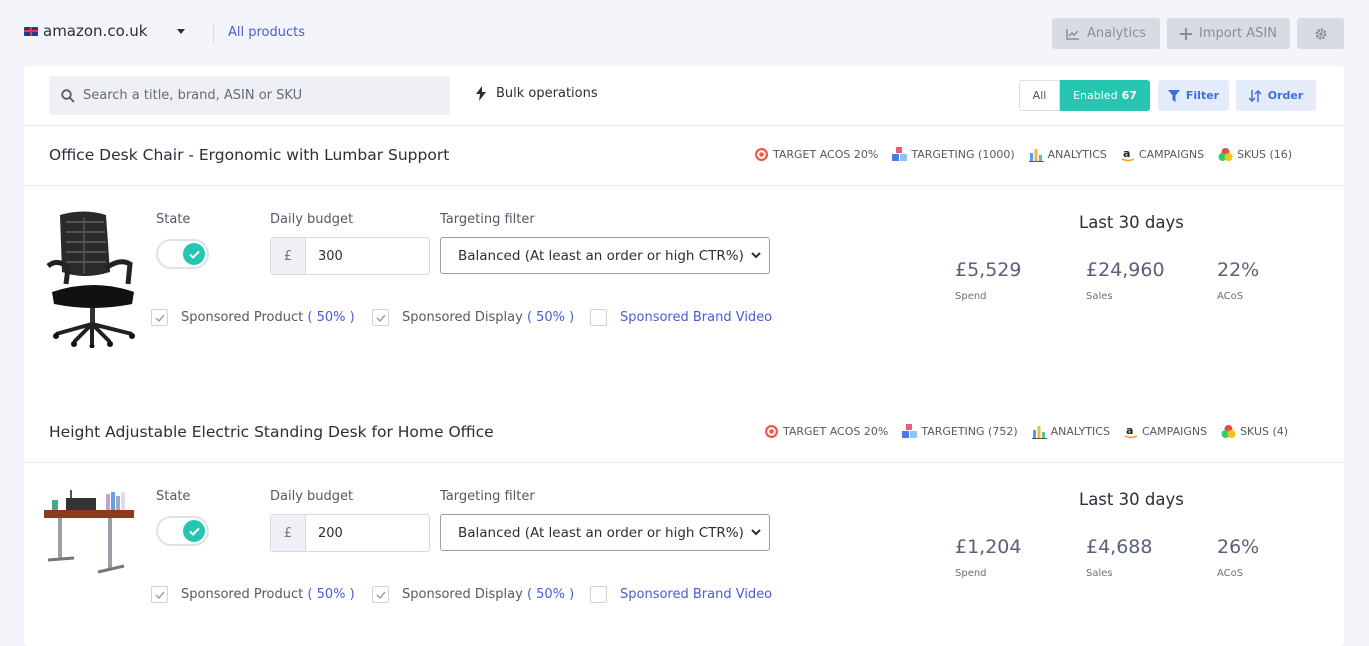 This screenshot has height=646, width=1369. I want to click on settings-button, so click(1320, 33).